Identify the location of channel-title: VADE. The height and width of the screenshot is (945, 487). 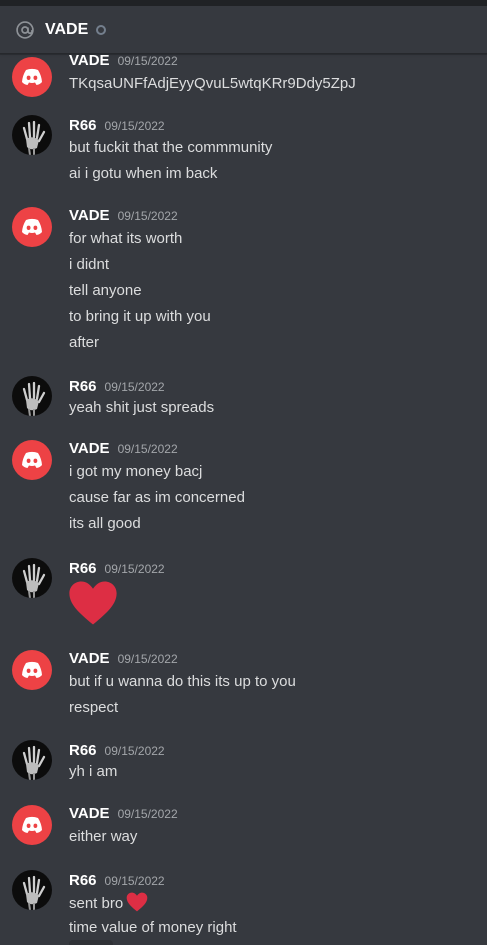
(67, 29).